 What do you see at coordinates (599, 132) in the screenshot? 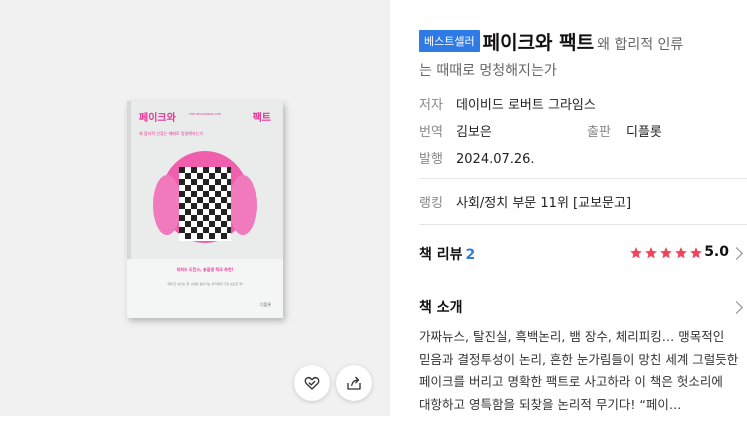
I see `publisher-label: 출판` at bounding box center [599, 132].